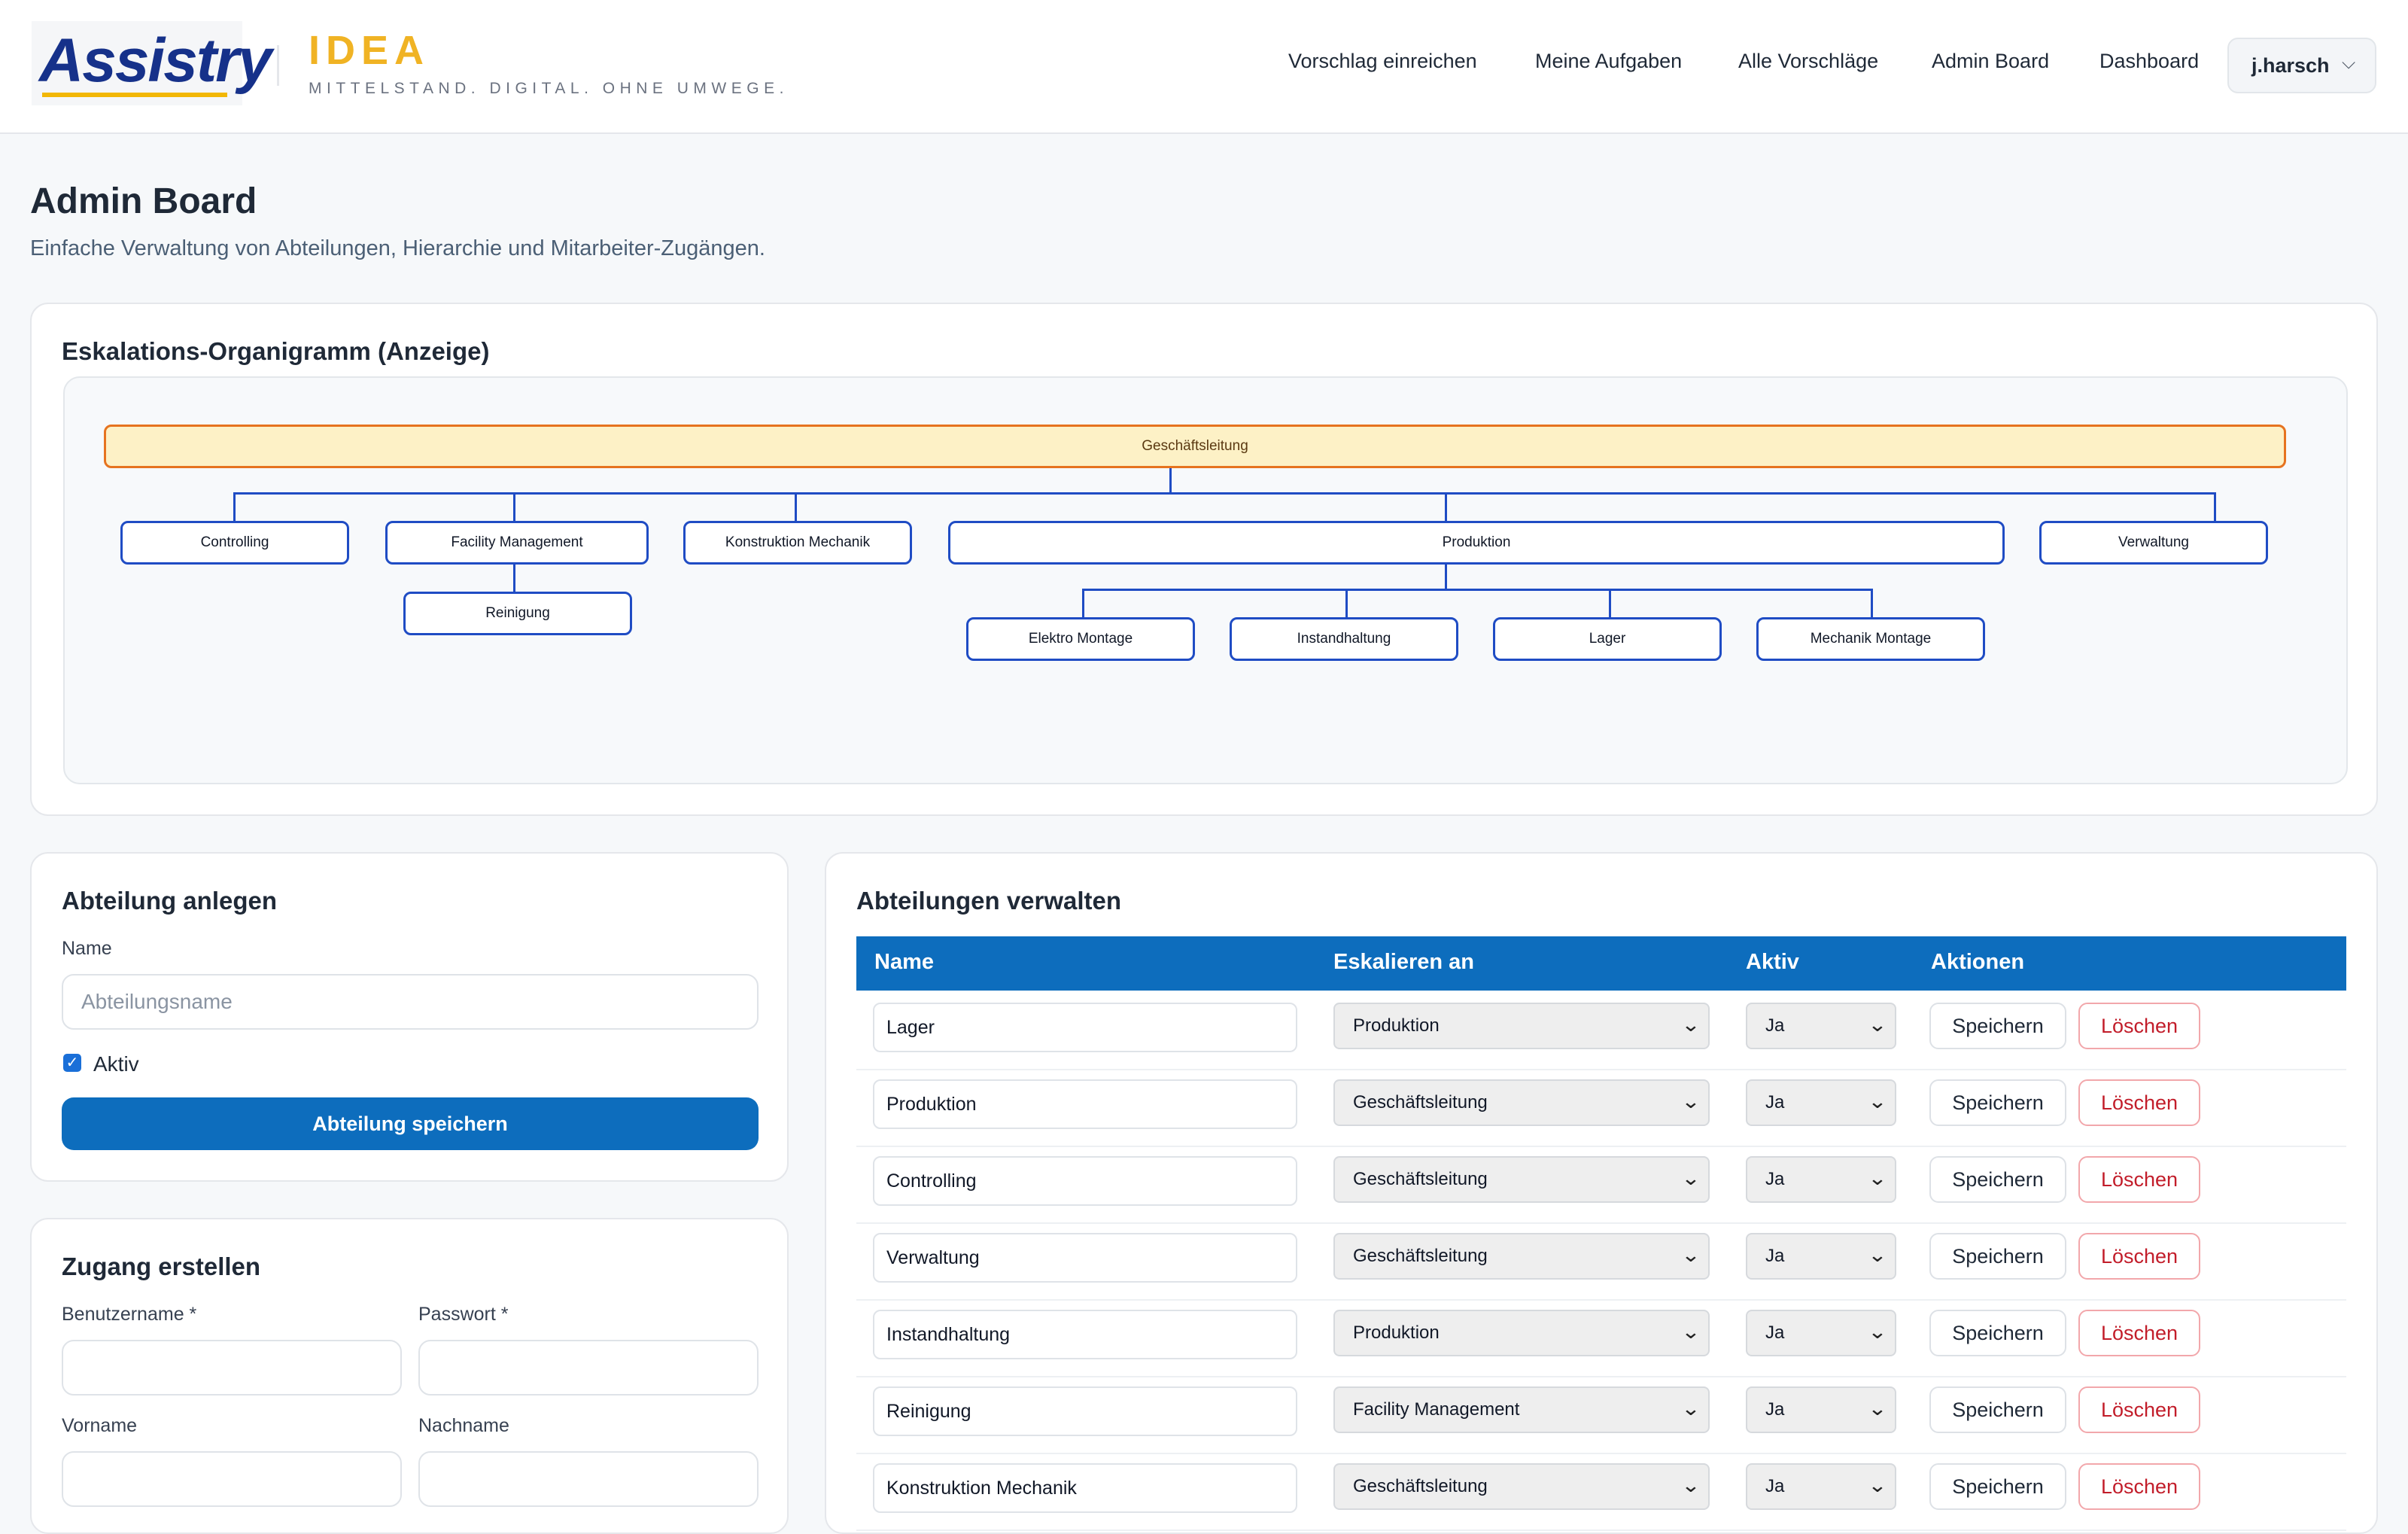  Describe the element at coordinates (1870, 639) in the screenshot. I see `org-node-mechanik-montage: Mechanik Montage` at that location.